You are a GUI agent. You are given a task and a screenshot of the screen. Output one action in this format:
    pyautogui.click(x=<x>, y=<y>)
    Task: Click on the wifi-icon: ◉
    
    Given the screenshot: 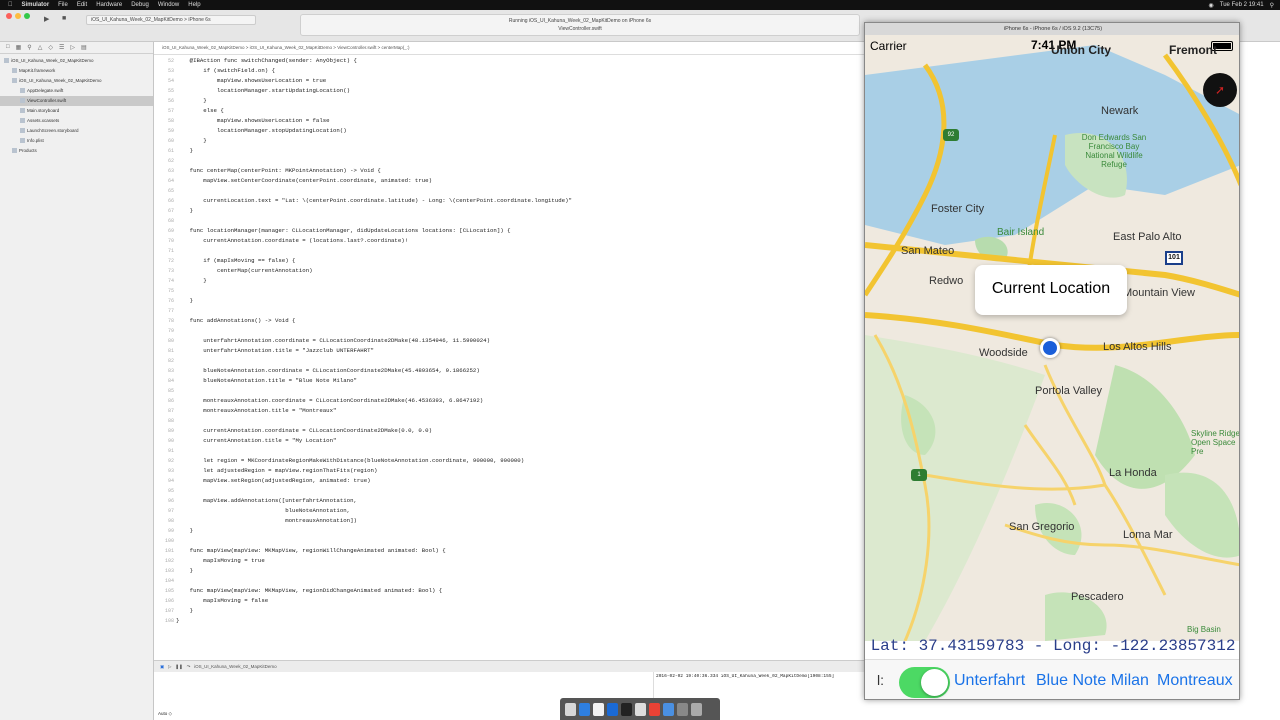 What is the action you would take?
    pyautogui.click(x=1211, y=5)
    